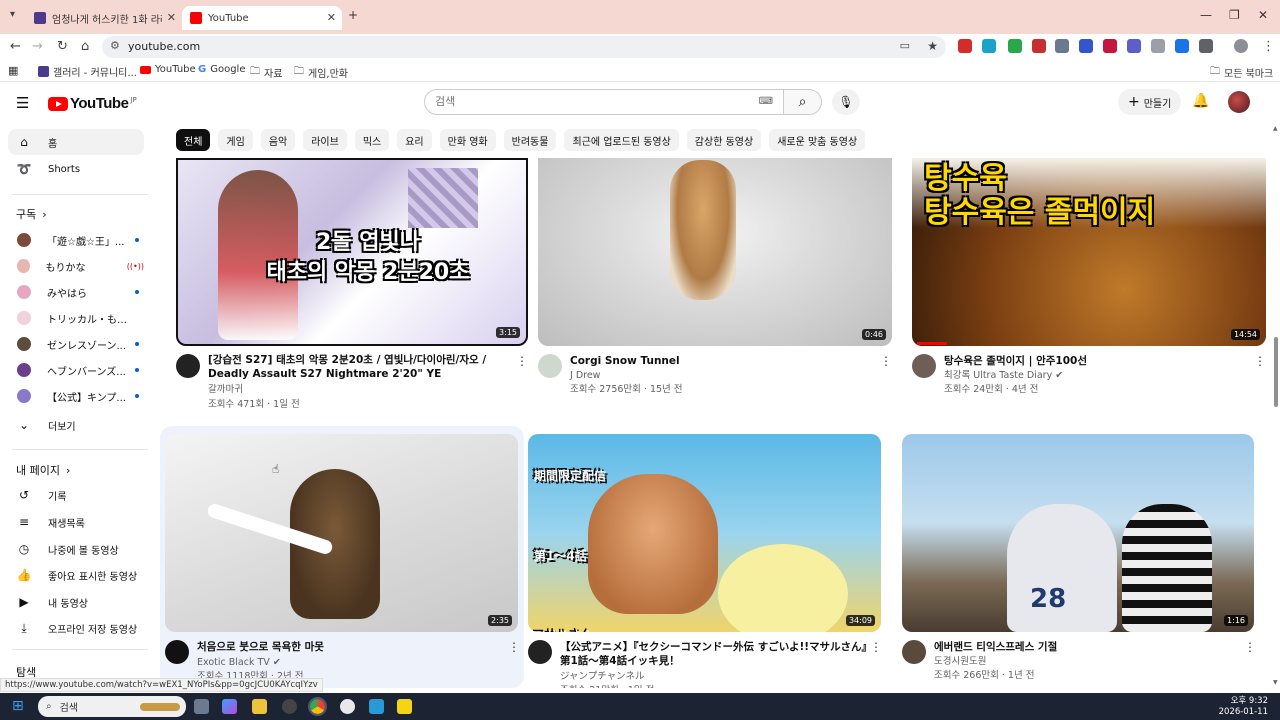 This screenshot has height=720, width=1280. Describe the element at coordinates (1206, 46) in the screenshot. I see `extensions-puzzle-icon` at that location.